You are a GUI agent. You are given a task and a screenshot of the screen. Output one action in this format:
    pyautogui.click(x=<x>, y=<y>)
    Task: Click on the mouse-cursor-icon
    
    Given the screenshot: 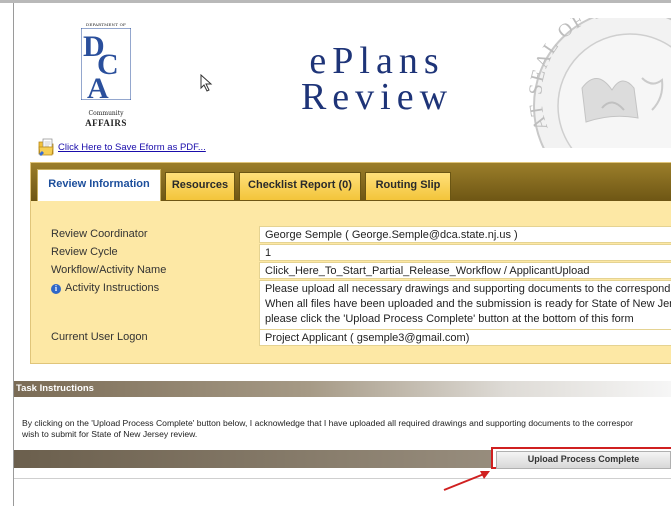 What is the action you would take?
    pyautogui.click(x=206, y=83)
    